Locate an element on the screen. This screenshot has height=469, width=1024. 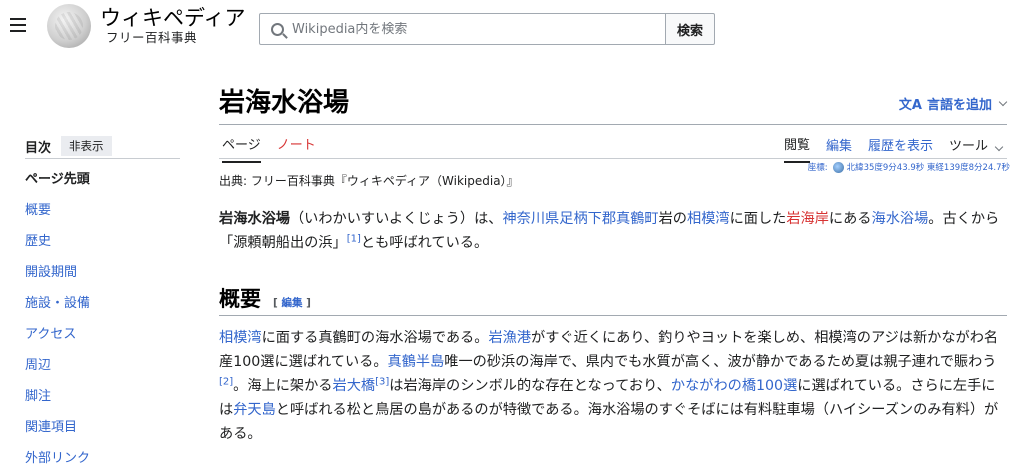
link-beach: 海水浴場 is located at coordinates (900, 219).